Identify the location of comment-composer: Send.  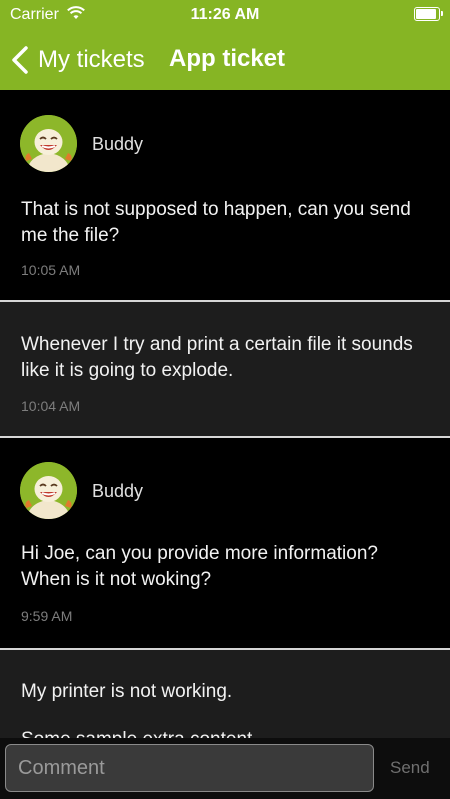
(225, 768).